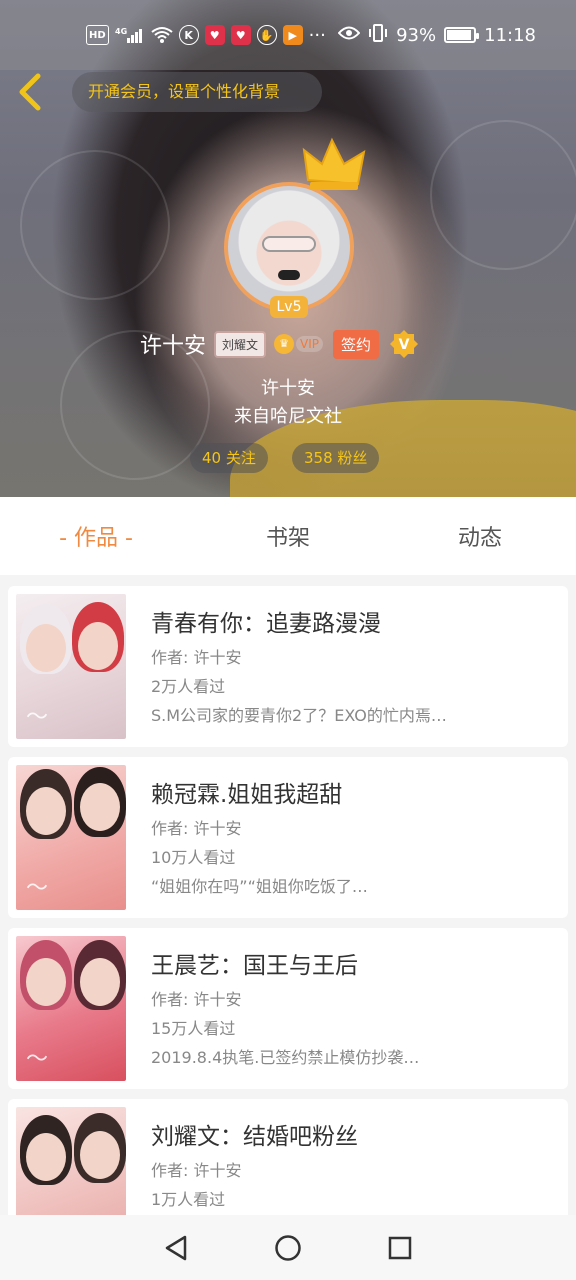 The width and height of the screenshot is (576, 1280). Describe the element at coordinates (173, 346) in the screenshot. I see `user-name: 许十安` at that location.